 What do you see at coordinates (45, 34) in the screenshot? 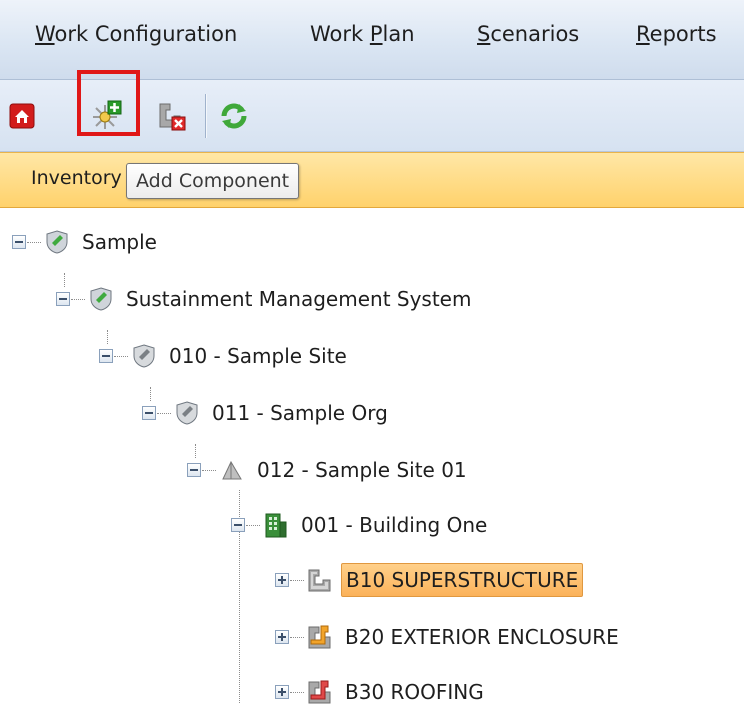
I see `menu-accel-key: W` at bounding box center [45, 34].